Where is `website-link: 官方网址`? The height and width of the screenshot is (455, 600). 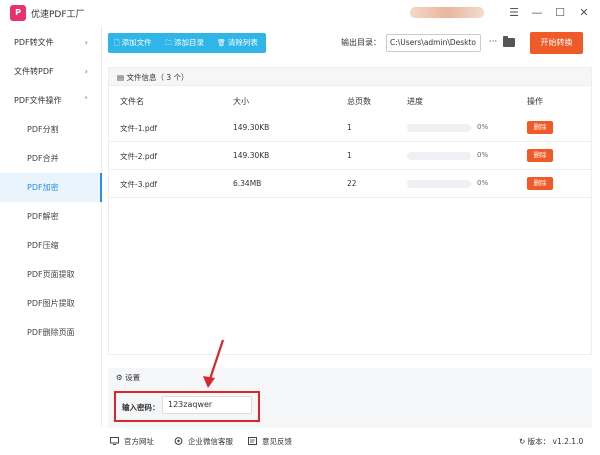 website-link: 官方网址 is located at coordinates (132, 441).